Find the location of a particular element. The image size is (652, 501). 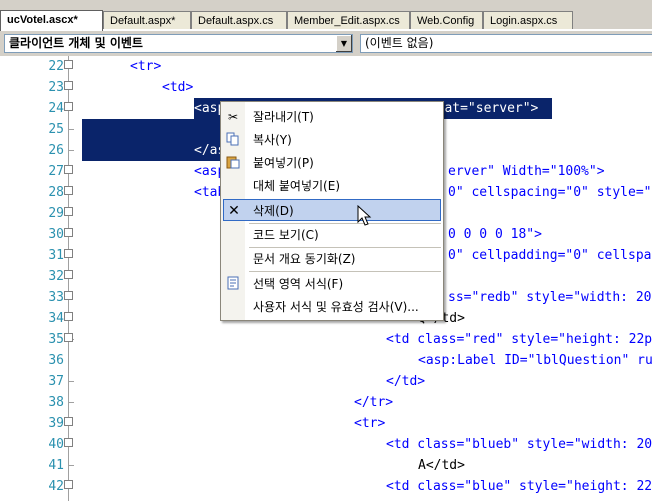

line-number: 28 is located at coordinates (56, 192).